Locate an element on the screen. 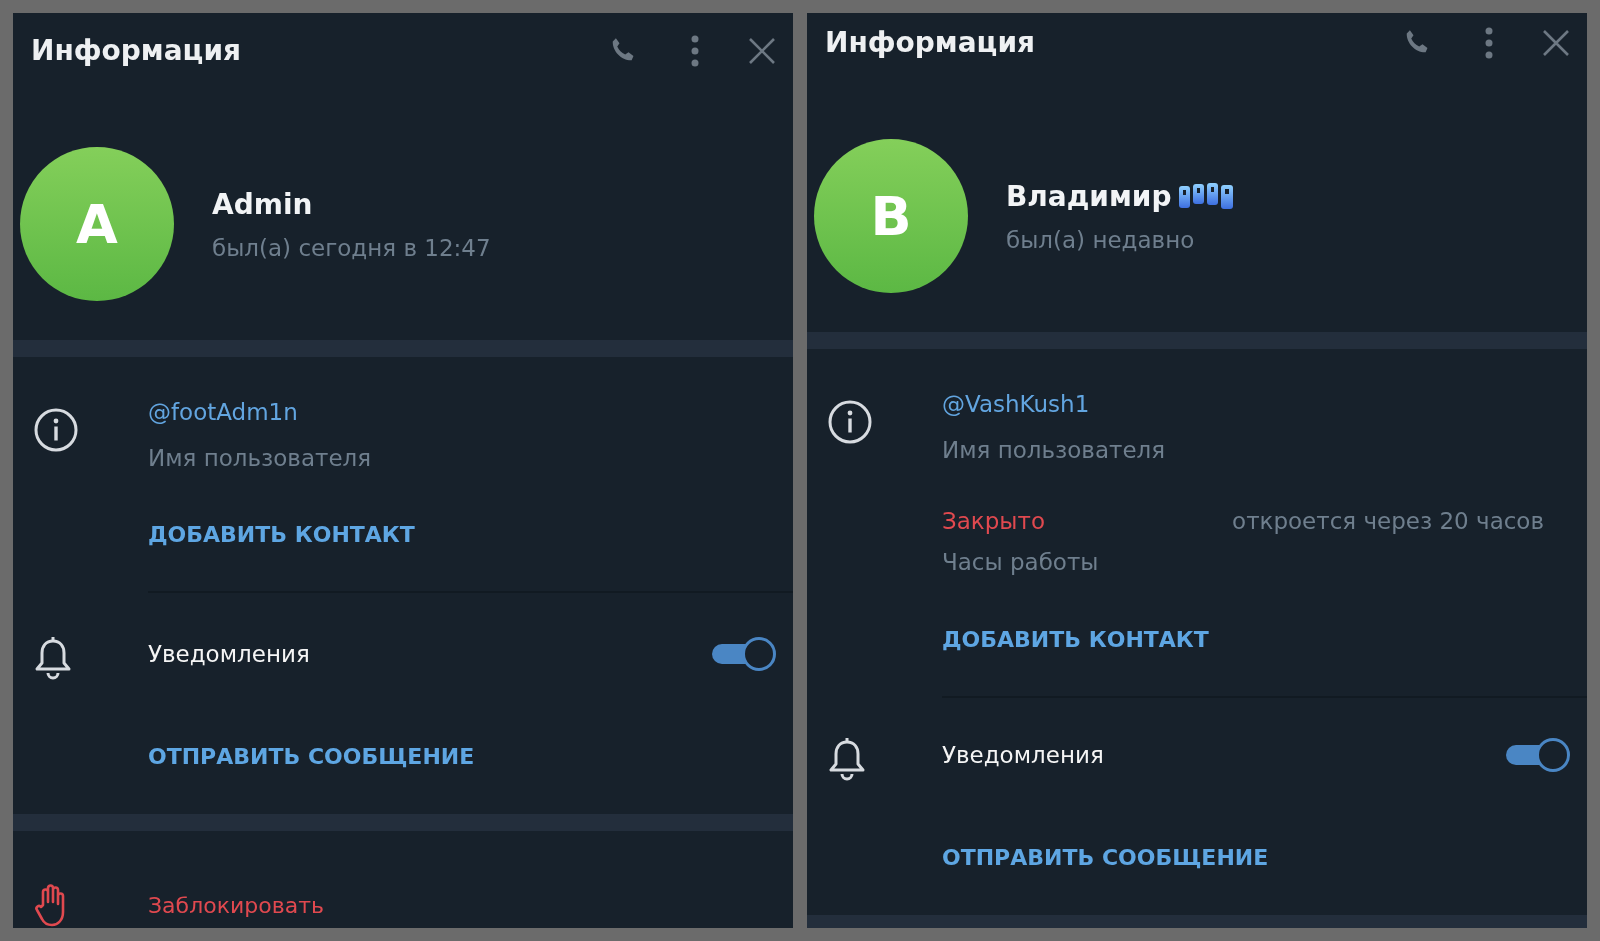 The width and height of the screenshot is (1600, 941). username-text: @footAdm1n is located at coordinates (223, 412).